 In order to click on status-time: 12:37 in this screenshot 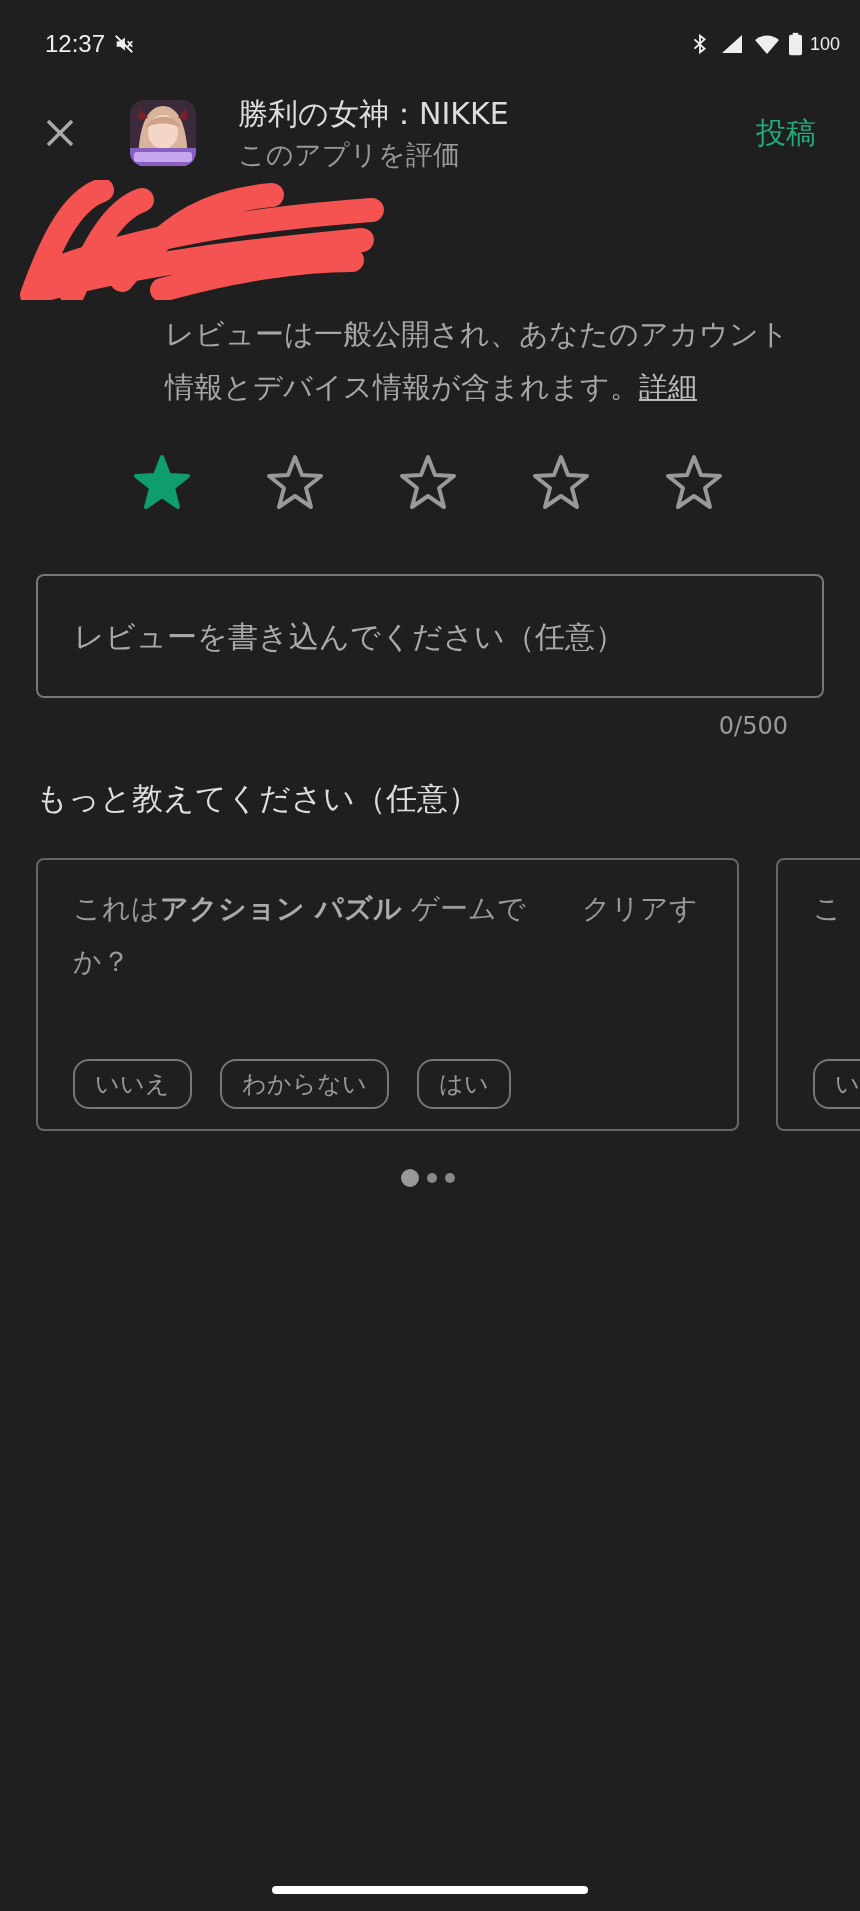, I will do `click(75, 44)`.